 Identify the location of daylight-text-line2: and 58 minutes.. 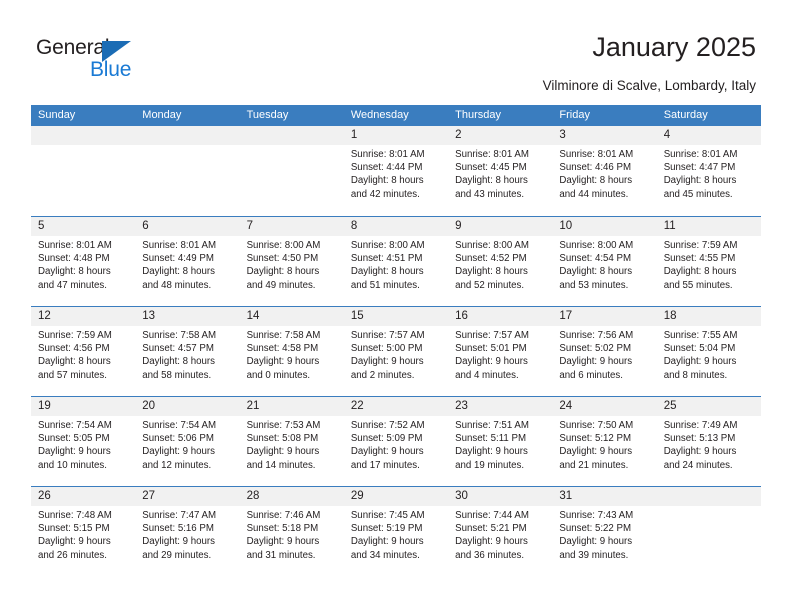
(177, 375).